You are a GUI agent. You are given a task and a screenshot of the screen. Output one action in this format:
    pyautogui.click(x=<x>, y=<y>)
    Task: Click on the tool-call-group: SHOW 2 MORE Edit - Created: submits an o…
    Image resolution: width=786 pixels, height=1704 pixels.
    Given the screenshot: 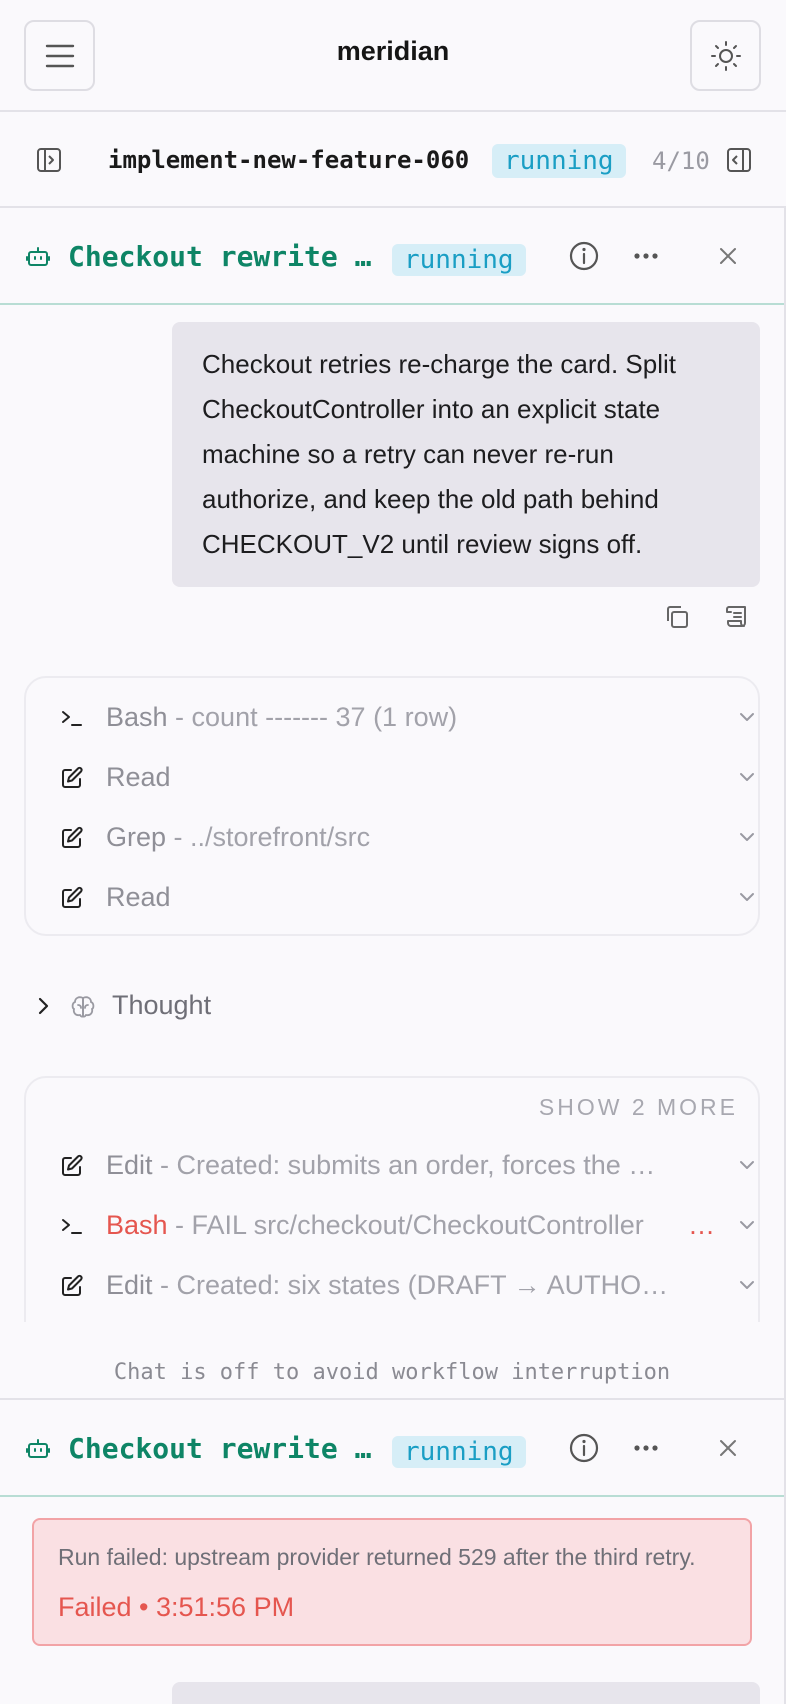 What is the action you would take?
    pyautogui.click(x=392, y=1199)
    